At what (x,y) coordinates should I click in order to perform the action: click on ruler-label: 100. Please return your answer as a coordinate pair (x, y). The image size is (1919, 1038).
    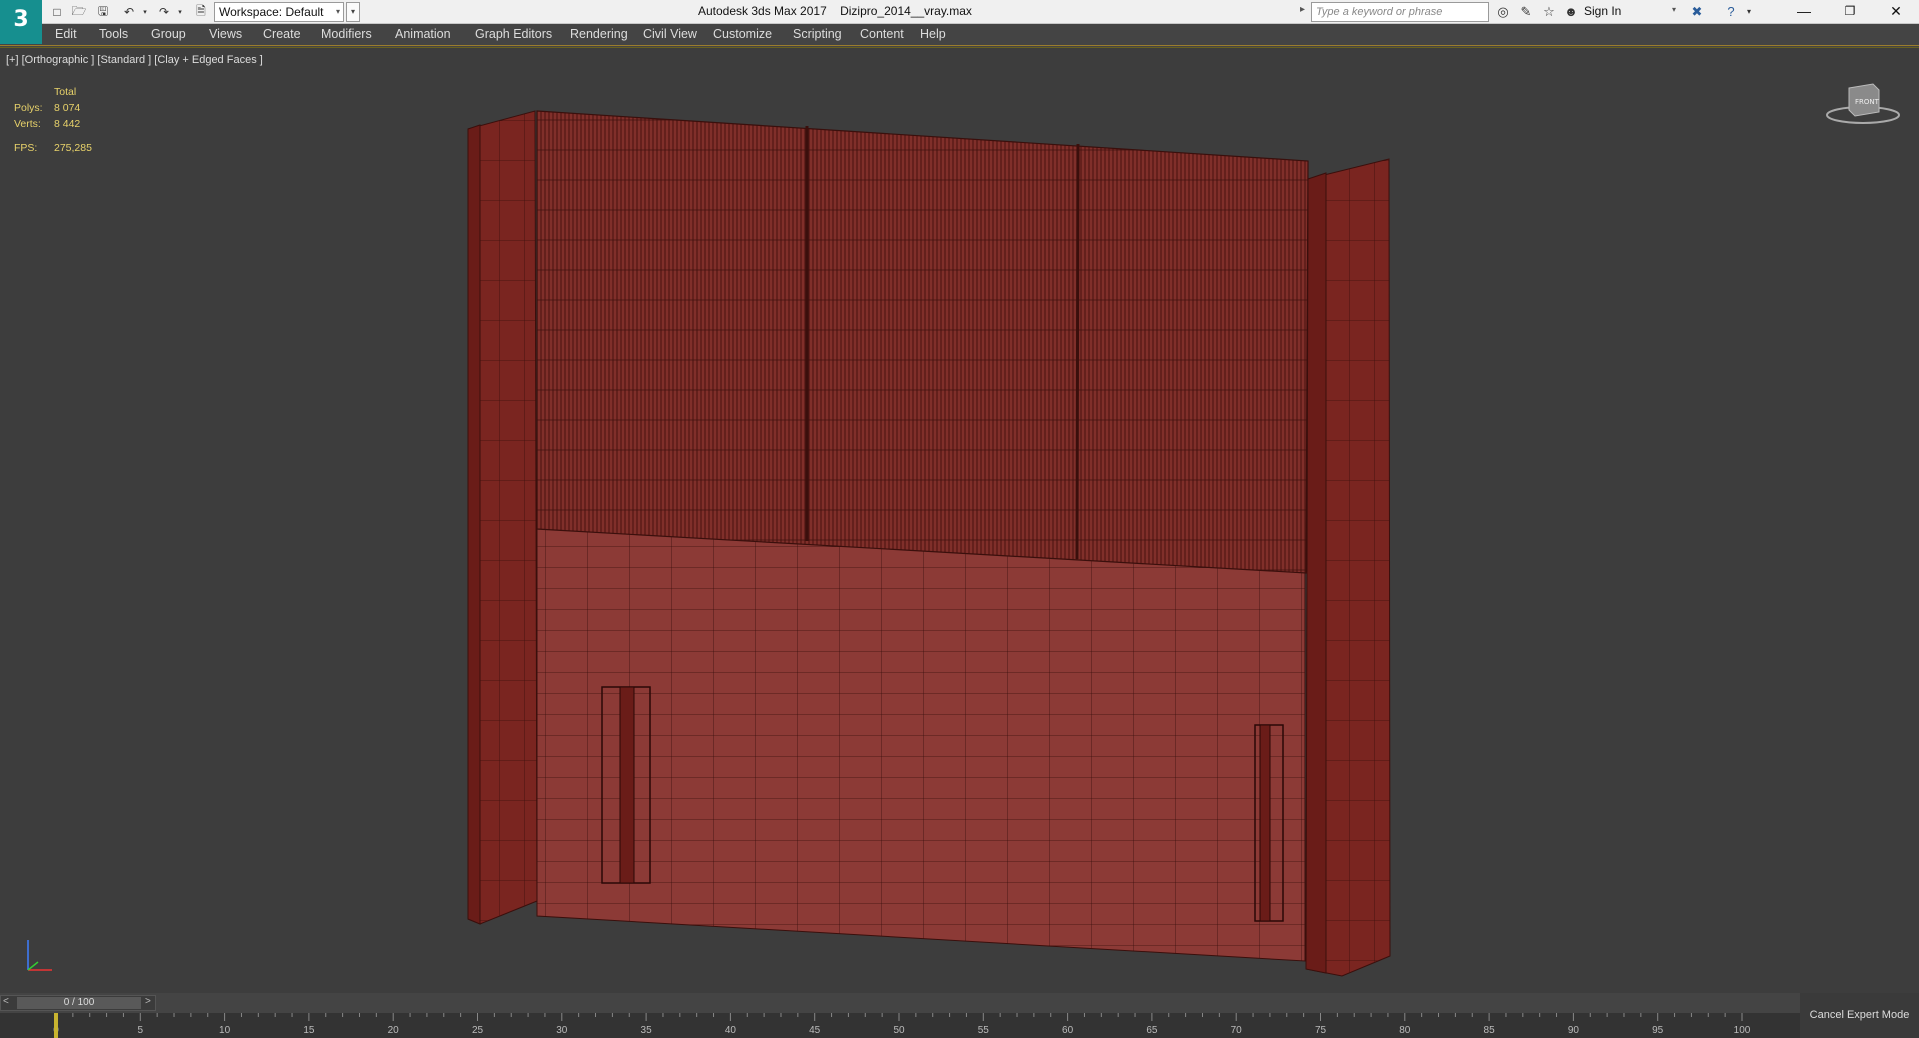
    Looking at the image, I should click on (1742, 1030).